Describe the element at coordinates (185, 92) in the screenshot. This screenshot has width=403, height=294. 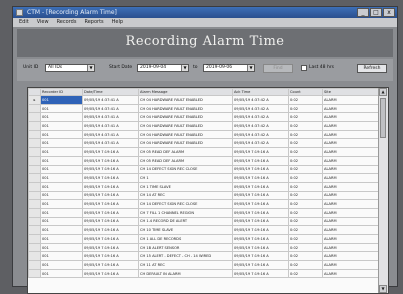
I see `column-header-alarm-message: Alarm Message` at that location.